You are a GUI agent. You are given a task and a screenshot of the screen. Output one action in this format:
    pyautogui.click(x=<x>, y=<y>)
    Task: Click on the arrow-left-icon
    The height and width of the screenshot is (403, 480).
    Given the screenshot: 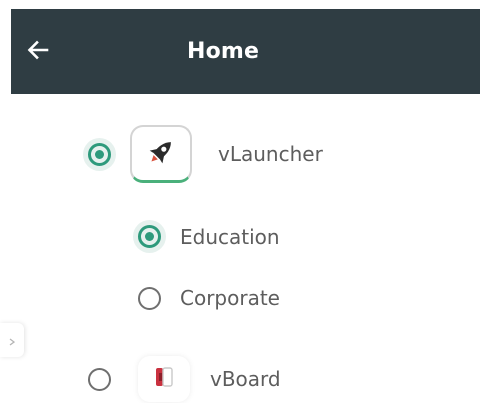 What is the action you would take?
    pyautogui.click(x=38, y=52)
    